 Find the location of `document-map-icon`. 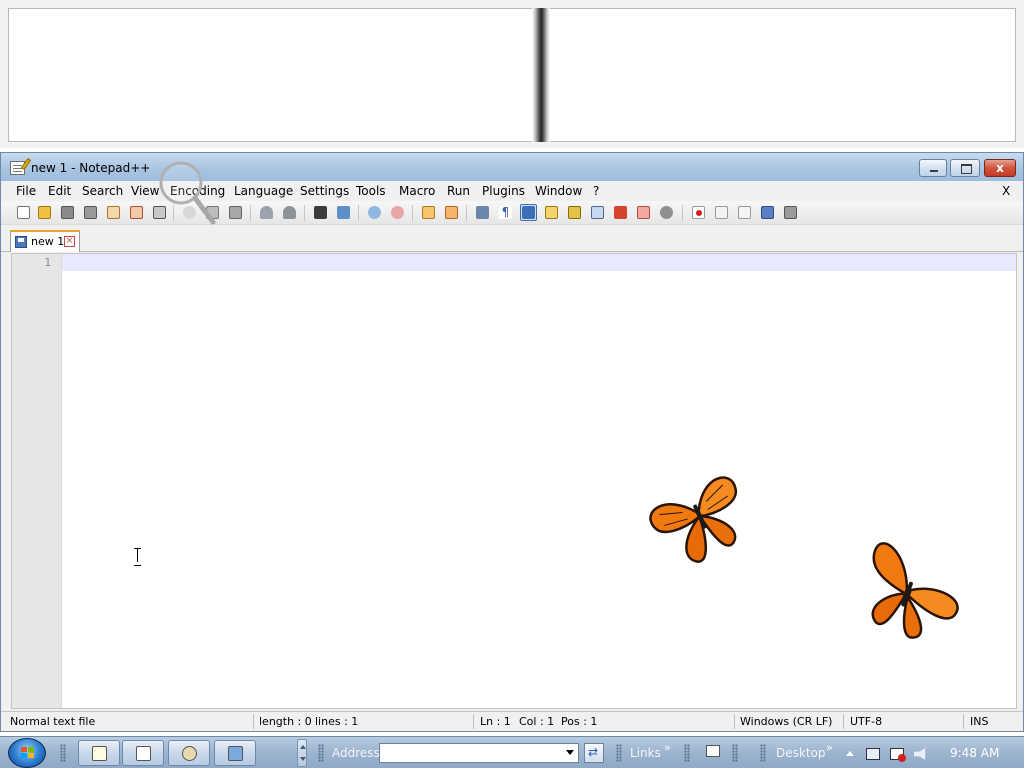

document-map-icon is located at coordinates (597, 212).